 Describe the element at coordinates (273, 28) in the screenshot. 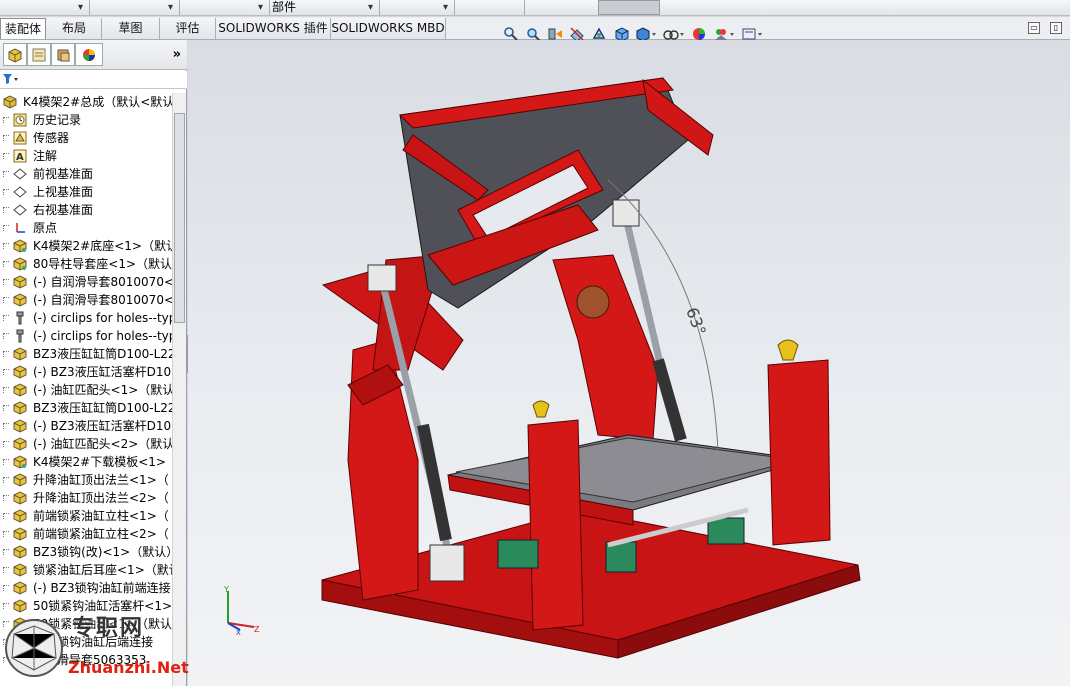

I see `tab-solidworks-addins: SOLIDWORKS 插件` at that location.